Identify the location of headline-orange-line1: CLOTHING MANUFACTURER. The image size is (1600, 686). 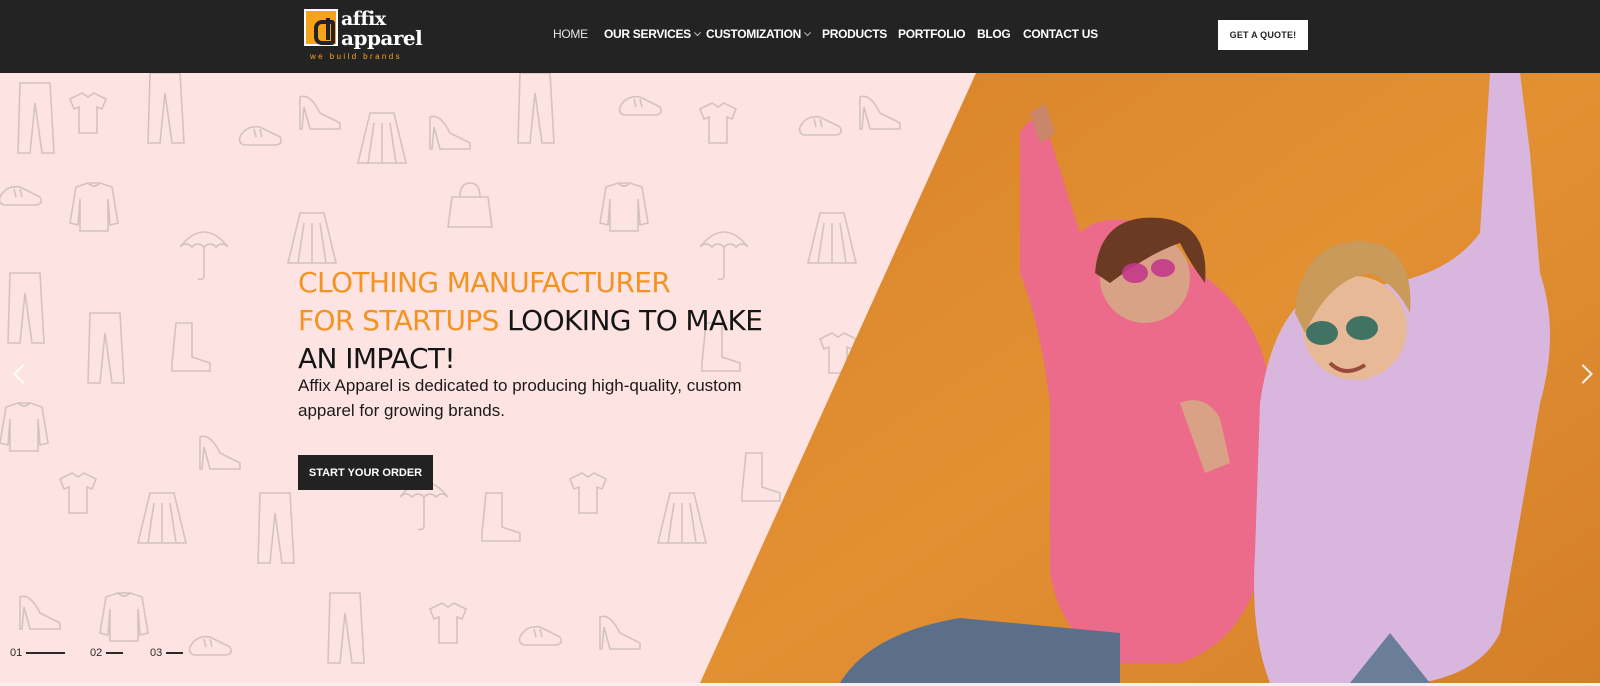
(484, 282).